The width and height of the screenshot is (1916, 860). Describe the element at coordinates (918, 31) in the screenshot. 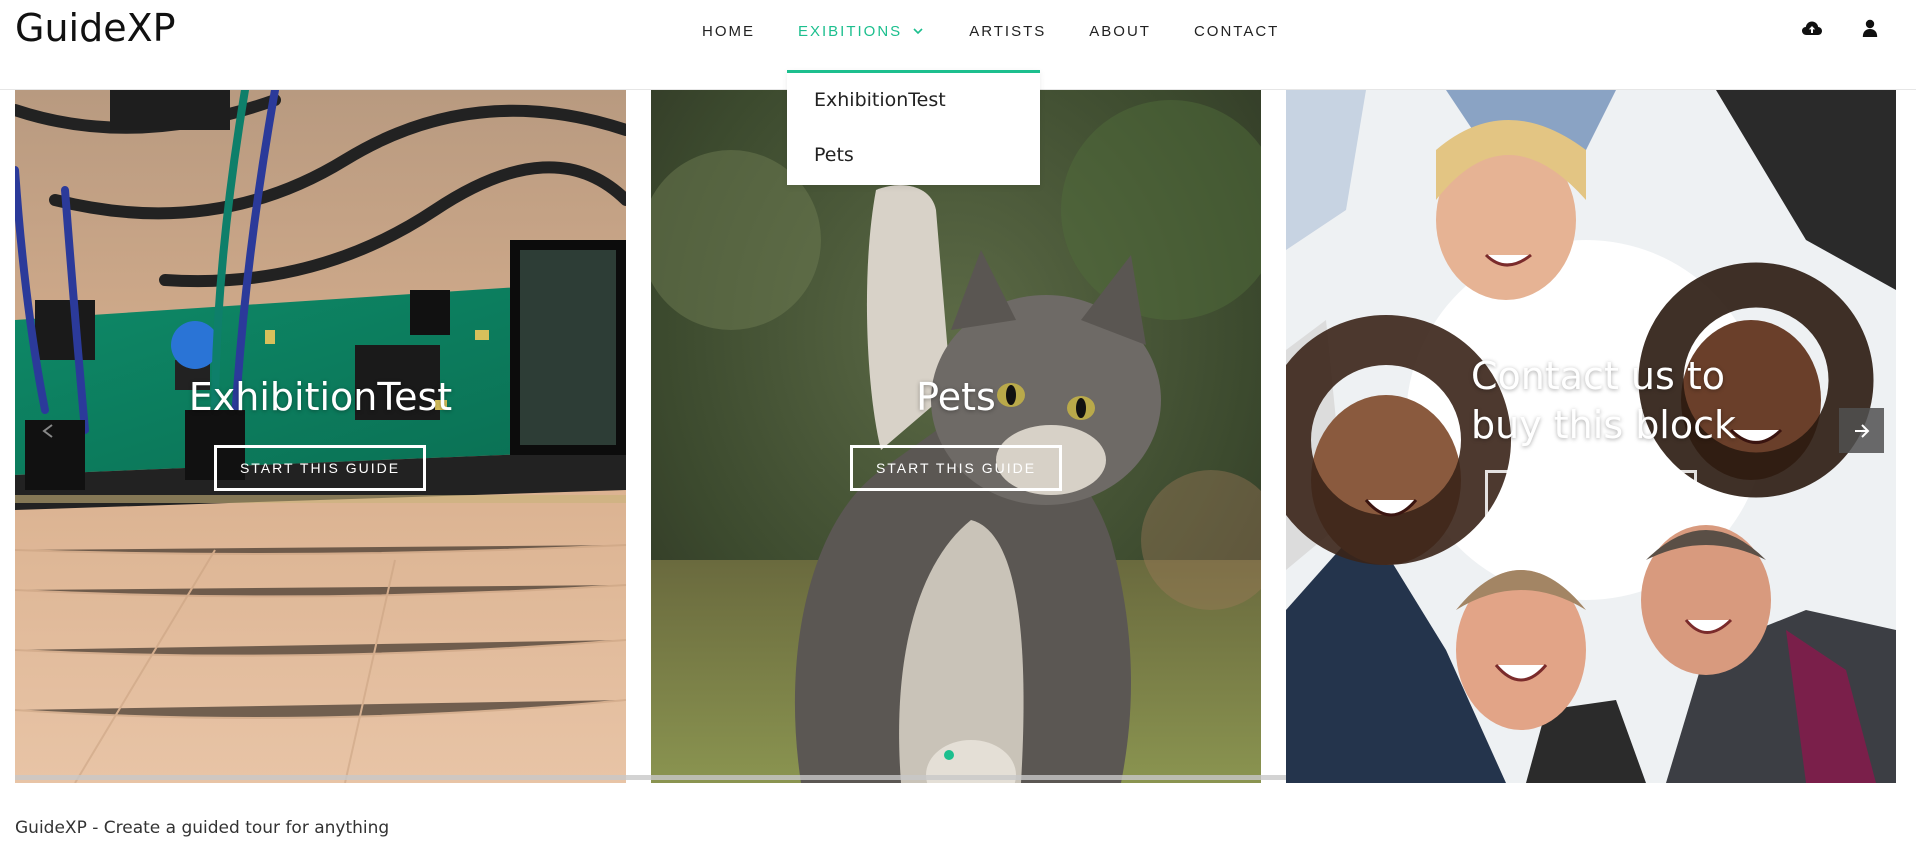

I see `chevron-down-icon` at that location.